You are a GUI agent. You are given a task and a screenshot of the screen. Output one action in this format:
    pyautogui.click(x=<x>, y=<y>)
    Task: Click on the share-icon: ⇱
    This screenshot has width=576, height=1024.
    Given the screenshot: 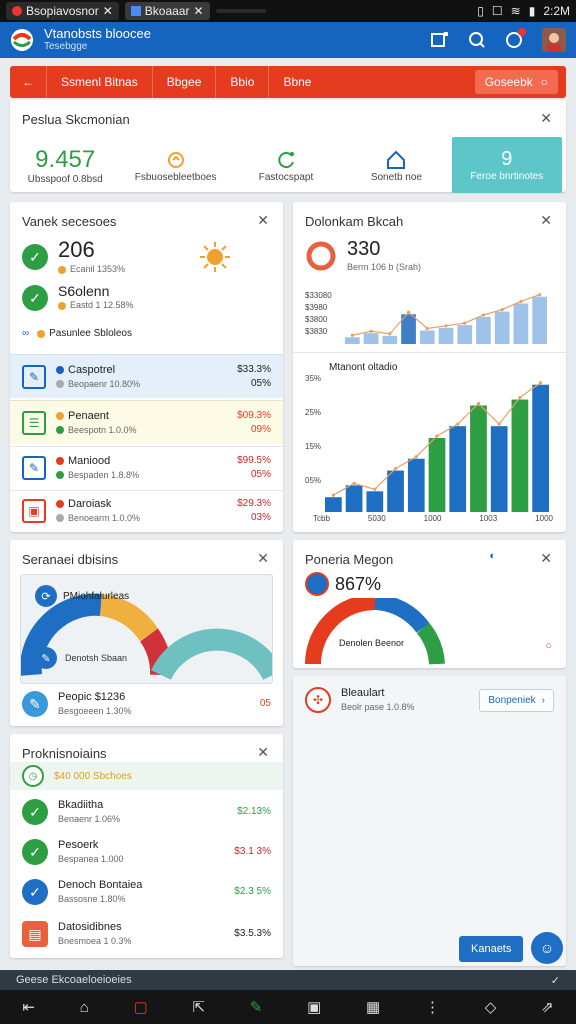 What is the action you would take?
    pyautogui.click(x=198, y=1007)
    